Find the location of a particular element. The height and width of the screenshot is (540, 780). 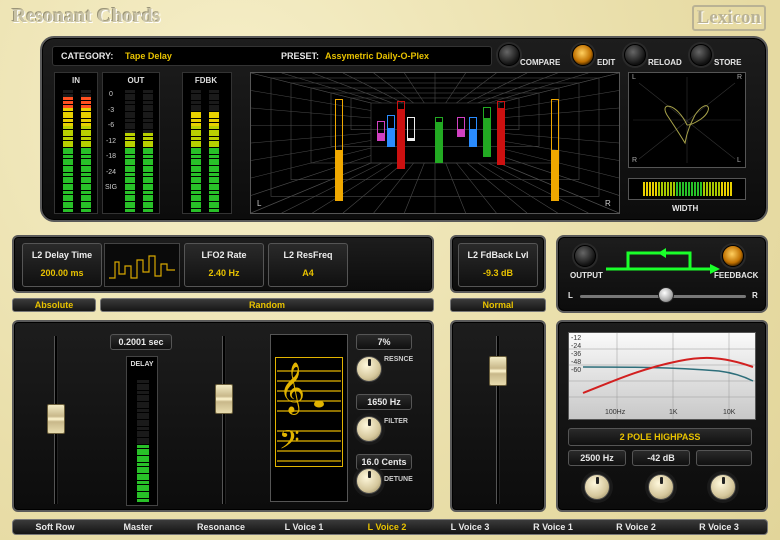

pan-r-label: R is located at coordinates (755, 295).